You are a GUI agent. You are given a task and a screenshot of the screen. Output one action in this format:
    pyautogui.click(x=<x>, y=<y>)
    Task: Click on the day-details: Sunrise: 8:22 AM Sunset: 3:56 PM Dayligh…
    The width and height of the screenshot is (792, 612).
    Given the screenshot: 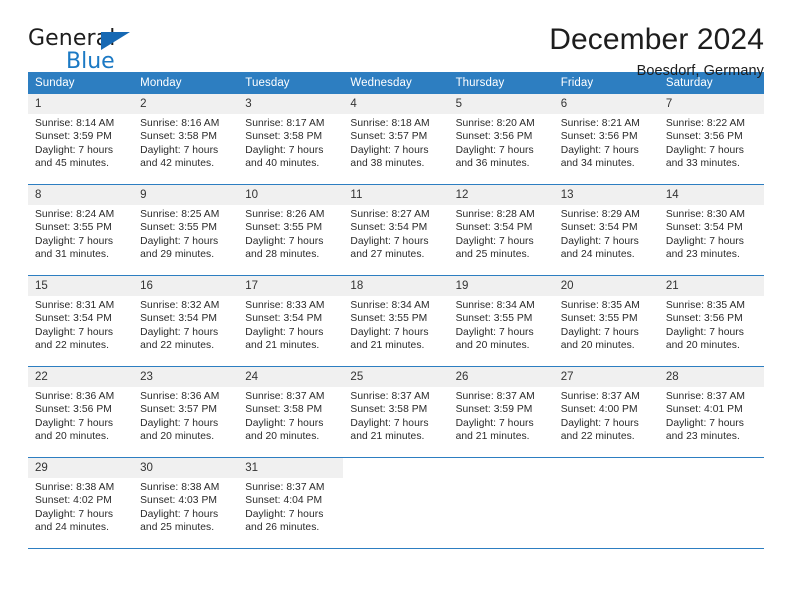 What is the action you would take?
    pyautogui.click(x=711, y=142)
    